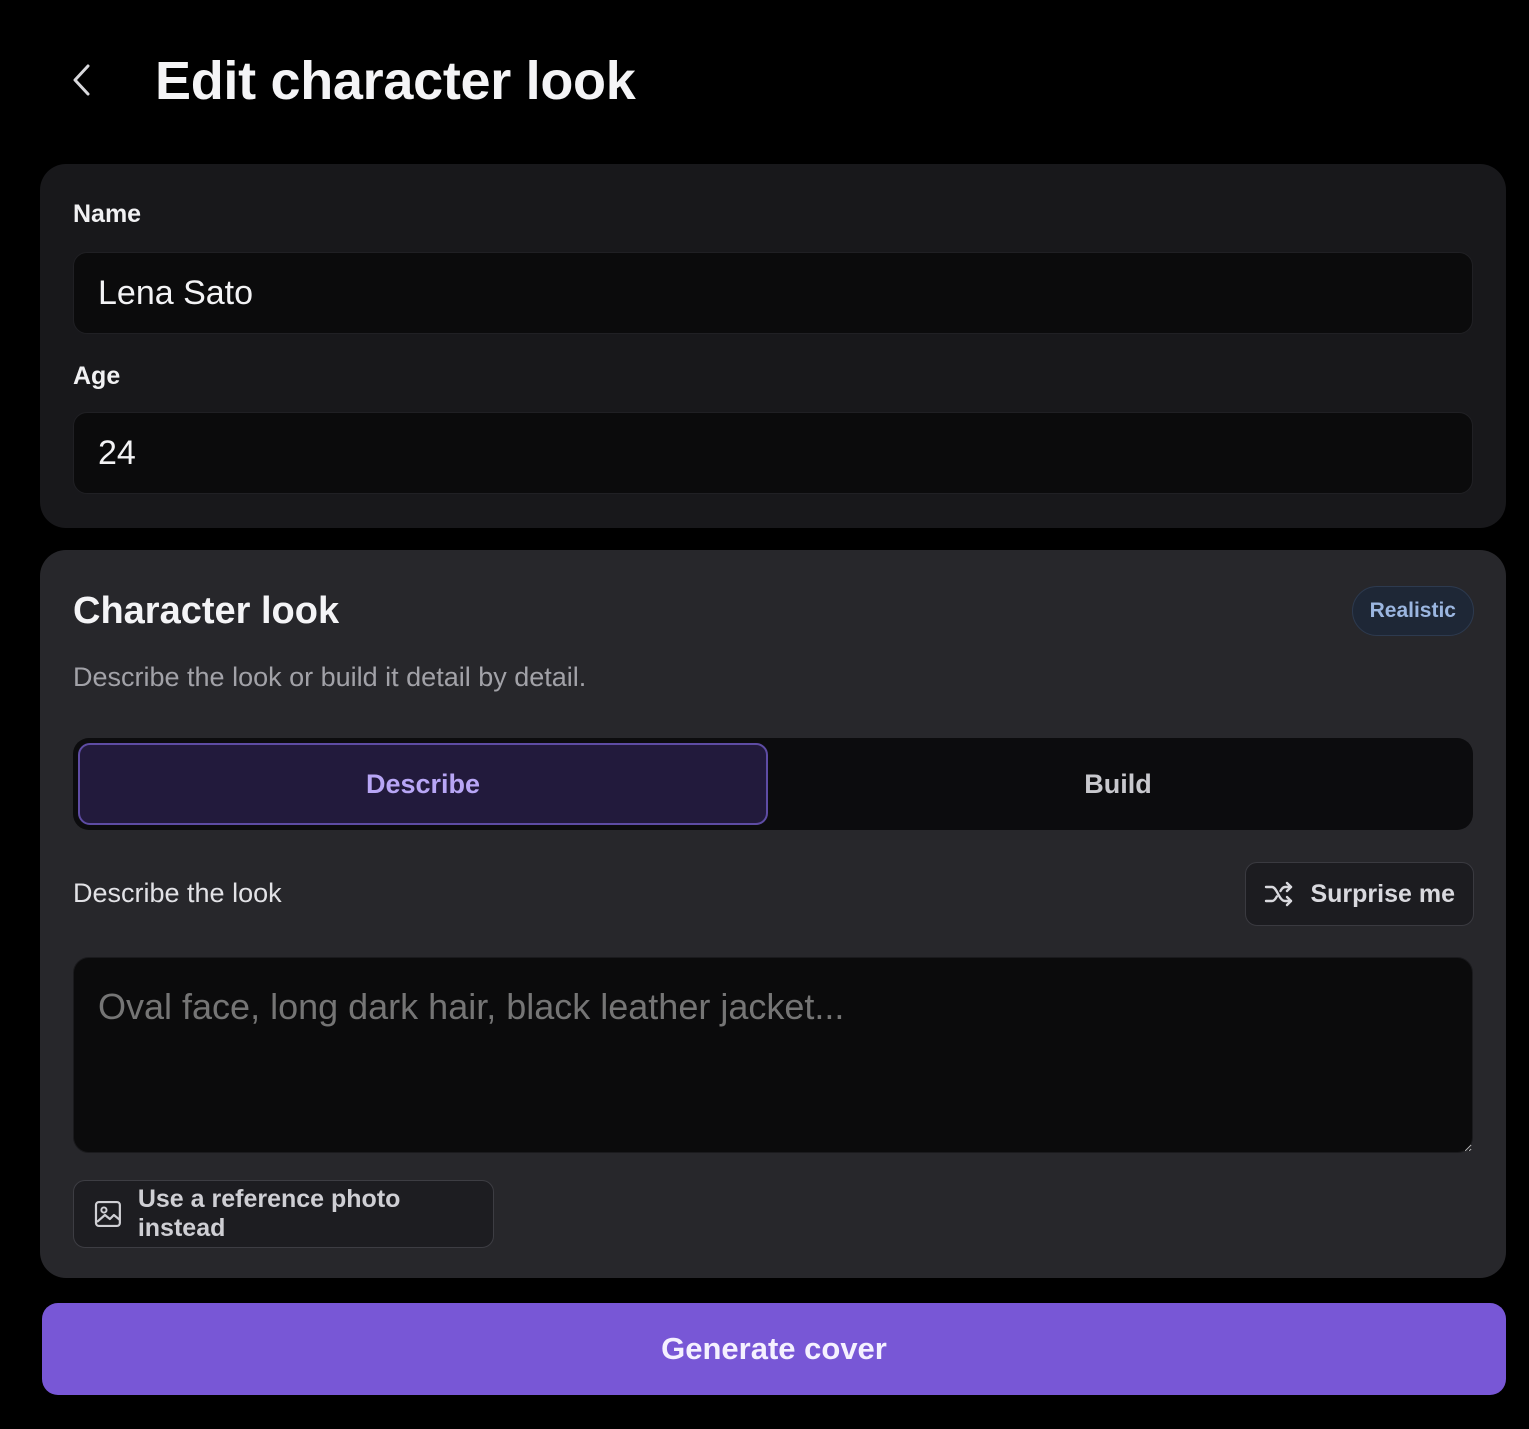 This screenshot has height=1429, width=1529. What do you see at coordinates (97, 376) in the screenshot?
I see `age-label: Age` at bounding box center [97, 376].